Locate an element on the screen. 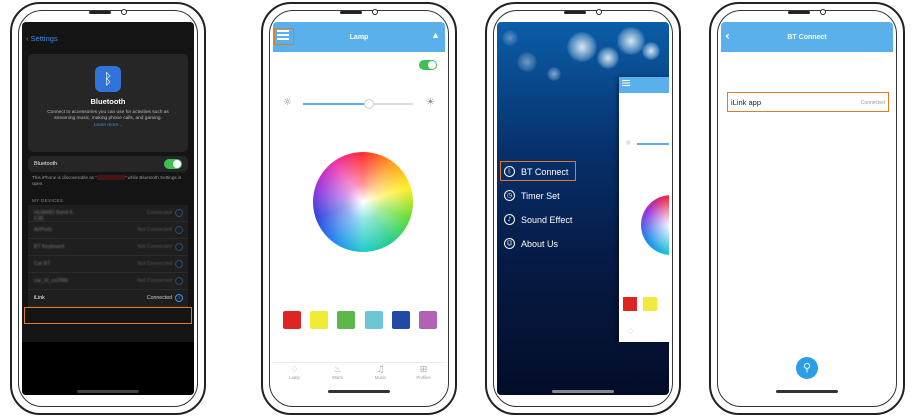 The width and height of the screenshot is (916, 417). slider-track is located at coordinates (358, 104).